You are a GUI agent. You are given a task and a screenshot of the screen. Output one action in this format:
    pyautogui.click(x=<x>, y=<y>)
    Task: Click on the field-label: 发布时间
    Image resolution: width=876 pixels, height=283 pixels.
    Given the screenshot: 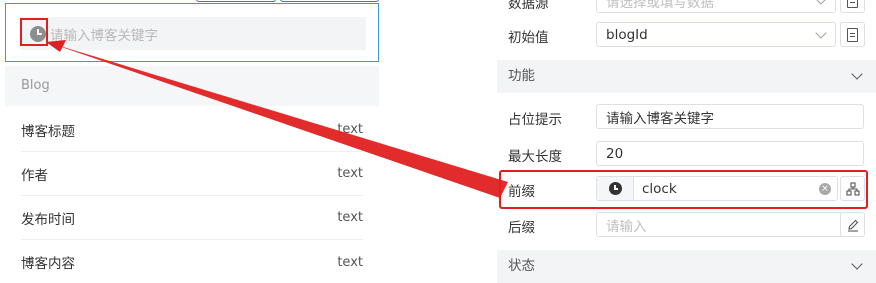 What is the action you would take?
    pyautogui.click(x=48, y=219)
    